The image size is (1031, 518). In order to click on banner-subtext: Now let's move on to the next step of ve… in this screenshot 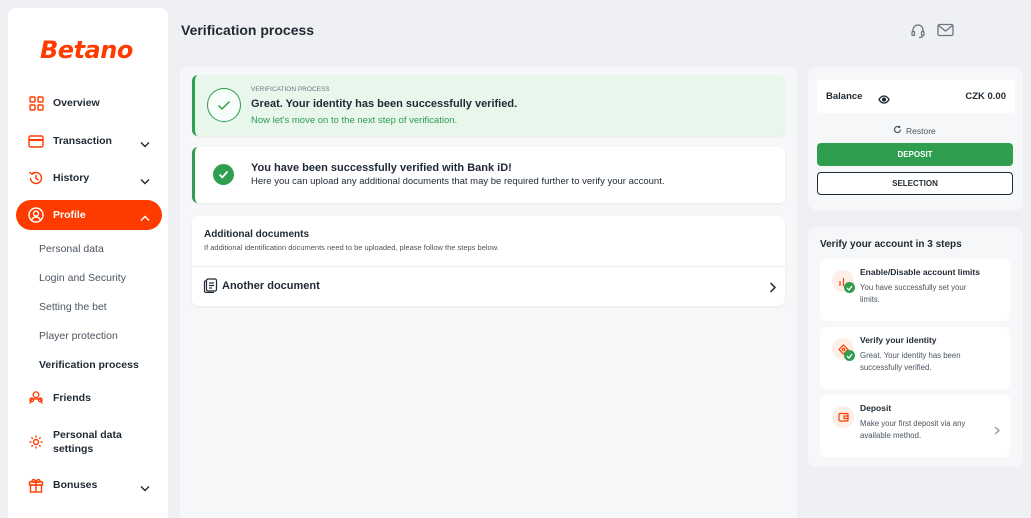, I will do `click(354, 120)`.